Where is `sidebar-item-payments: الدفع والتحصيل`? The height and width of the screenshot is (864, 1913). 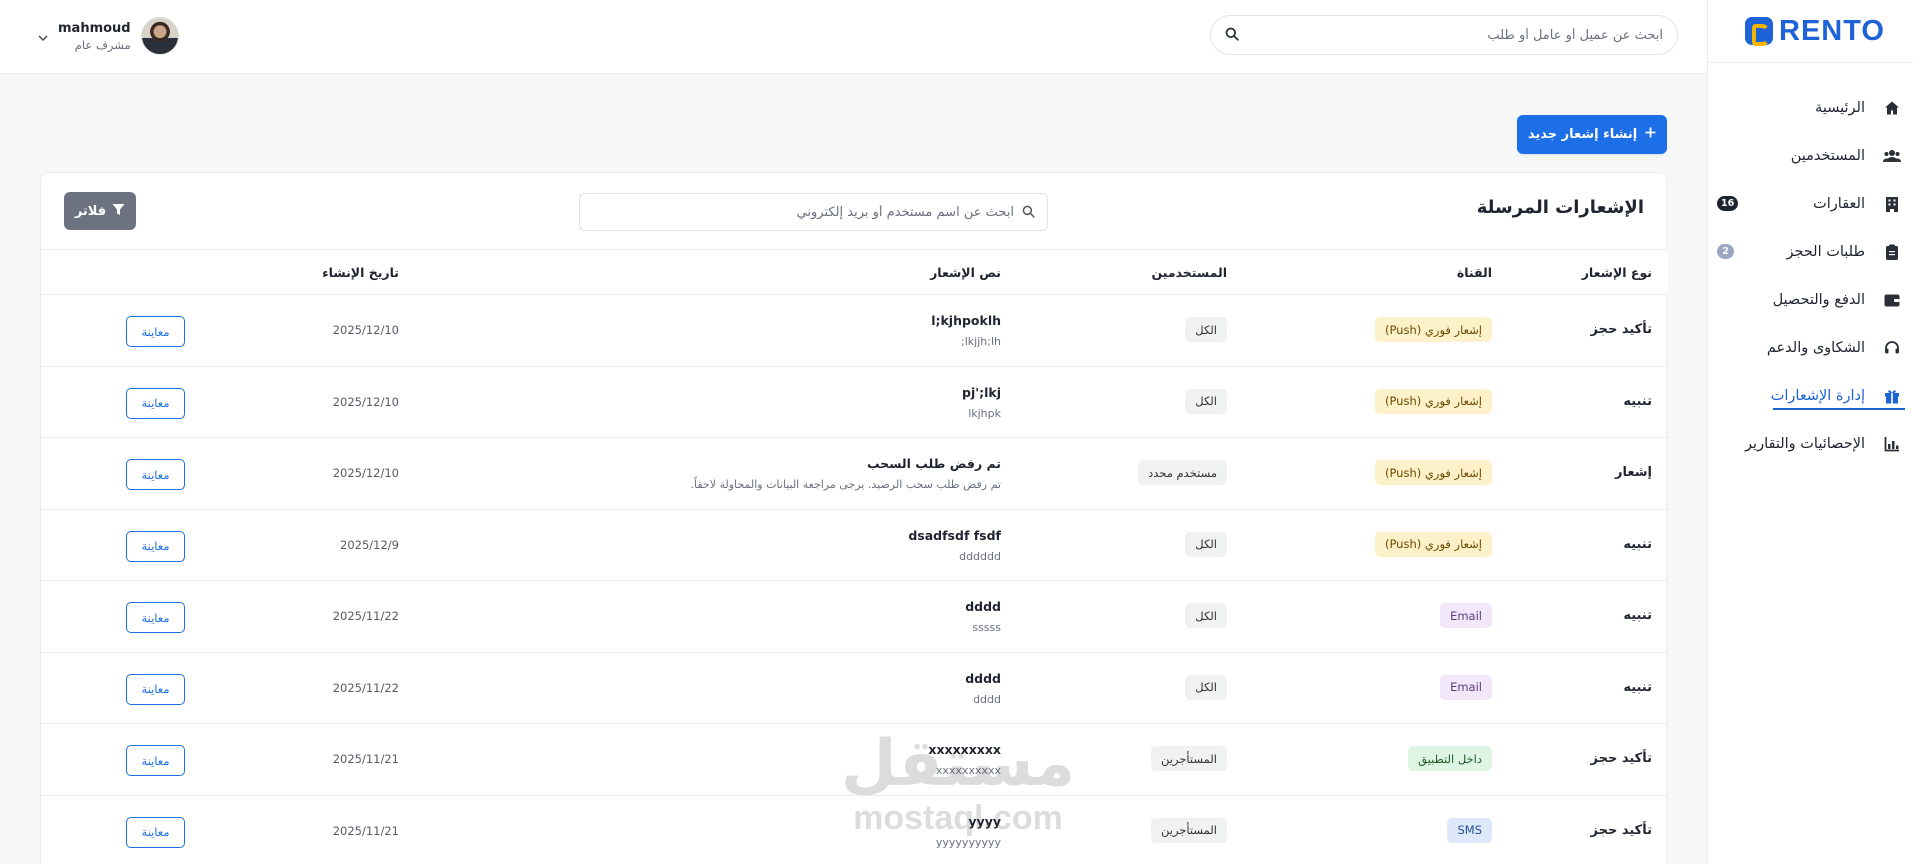 sidebar-item-payments: الدفع والتحصيل is located at coordinates (1810, 300).